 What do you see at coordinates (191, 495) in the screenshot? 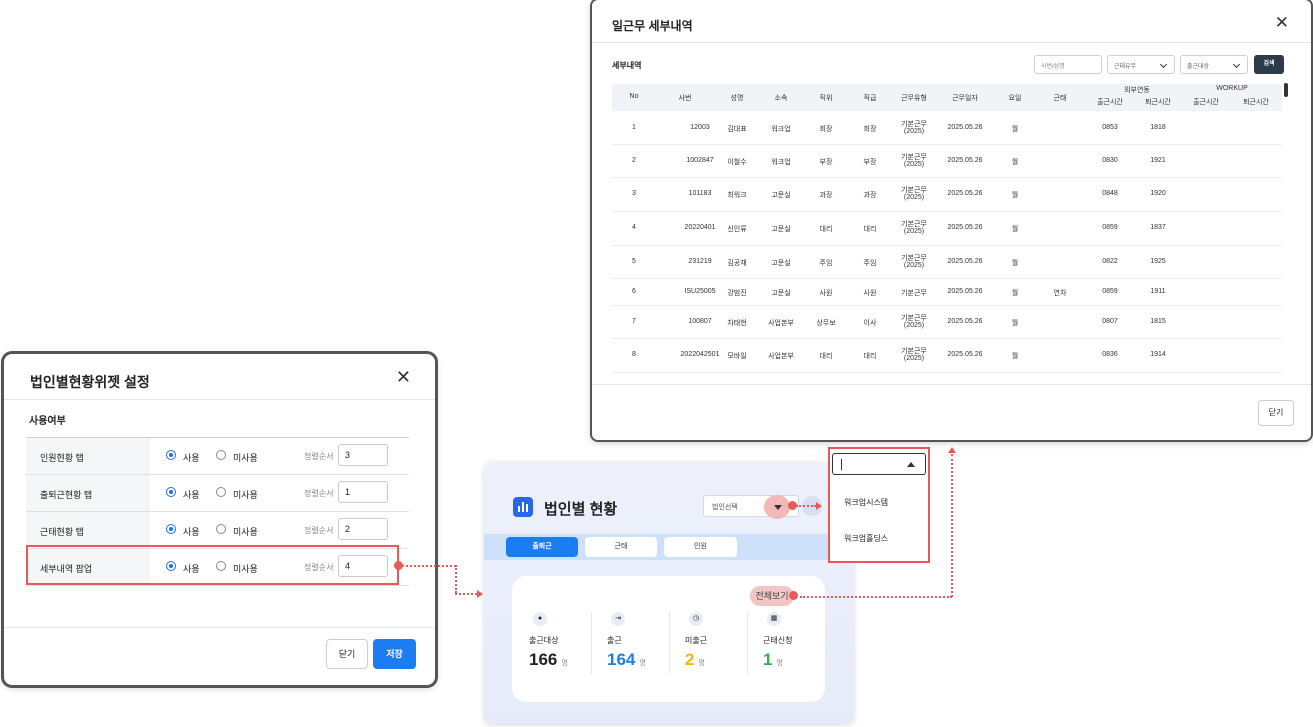
I see `use-label: 사용` at bounding box center [191, 495].